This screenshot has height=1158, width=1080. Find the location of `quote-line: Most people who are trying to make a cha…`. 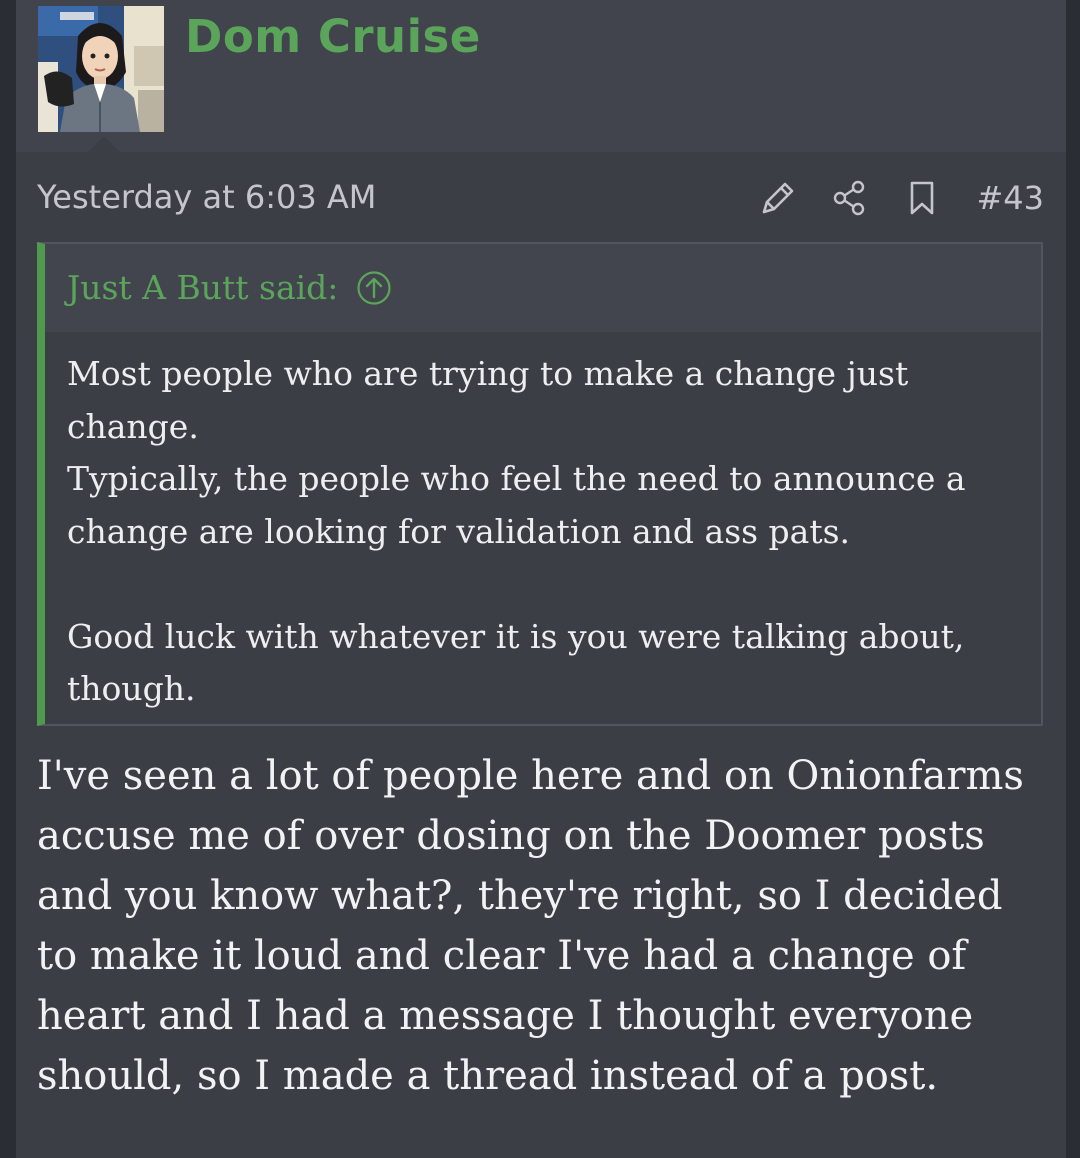

quote-line: Most people who are trying to make a cha… is located at coordinates (488, 400).